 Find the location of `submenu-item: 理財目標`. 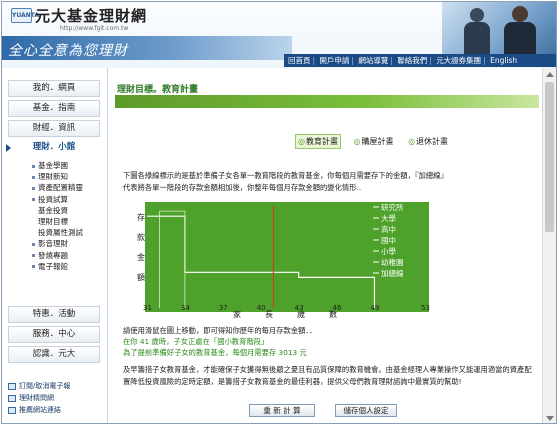

submenu-item: 理財目標 is located at coordinates (68, 221).